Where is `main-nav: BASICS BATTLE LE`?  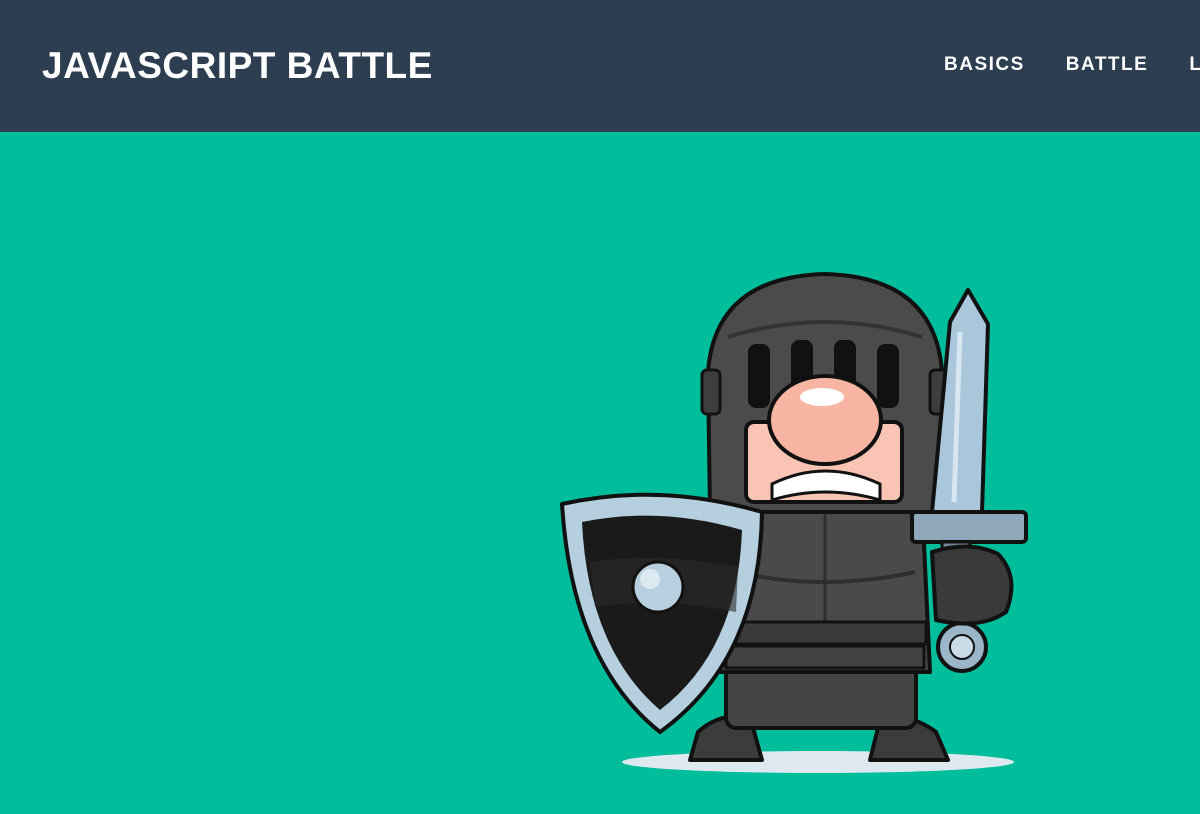 main-nav: BASICS BATTLE LE is located at coordinates (1072, 65).